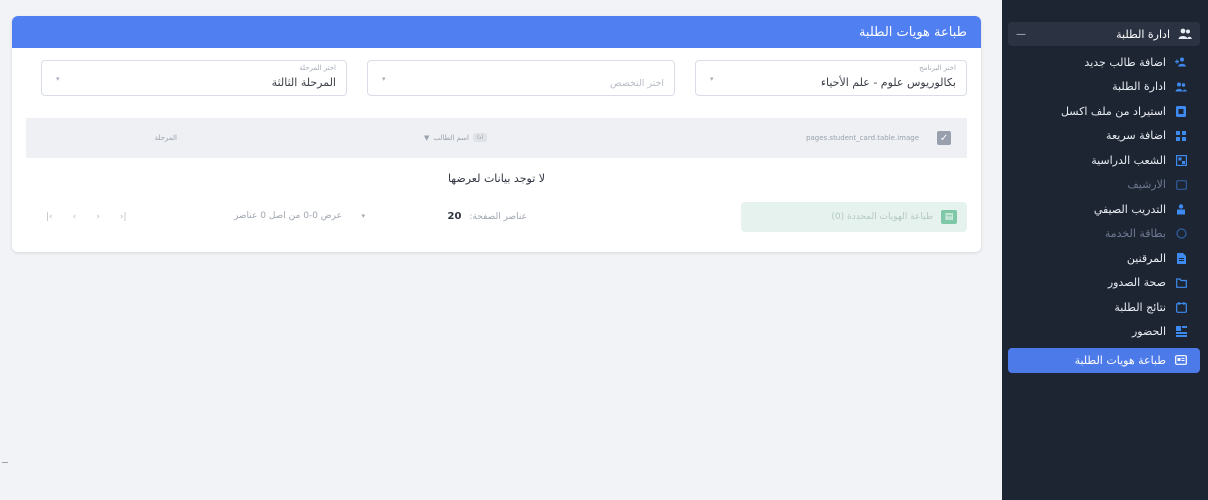 Image resolution: width=1208 pixels, height=500 pixels. What do you see at coordinates (75, 217) in the screenshot?
I see `prev-page-icon: ‹` at bounding box center [75, 217].